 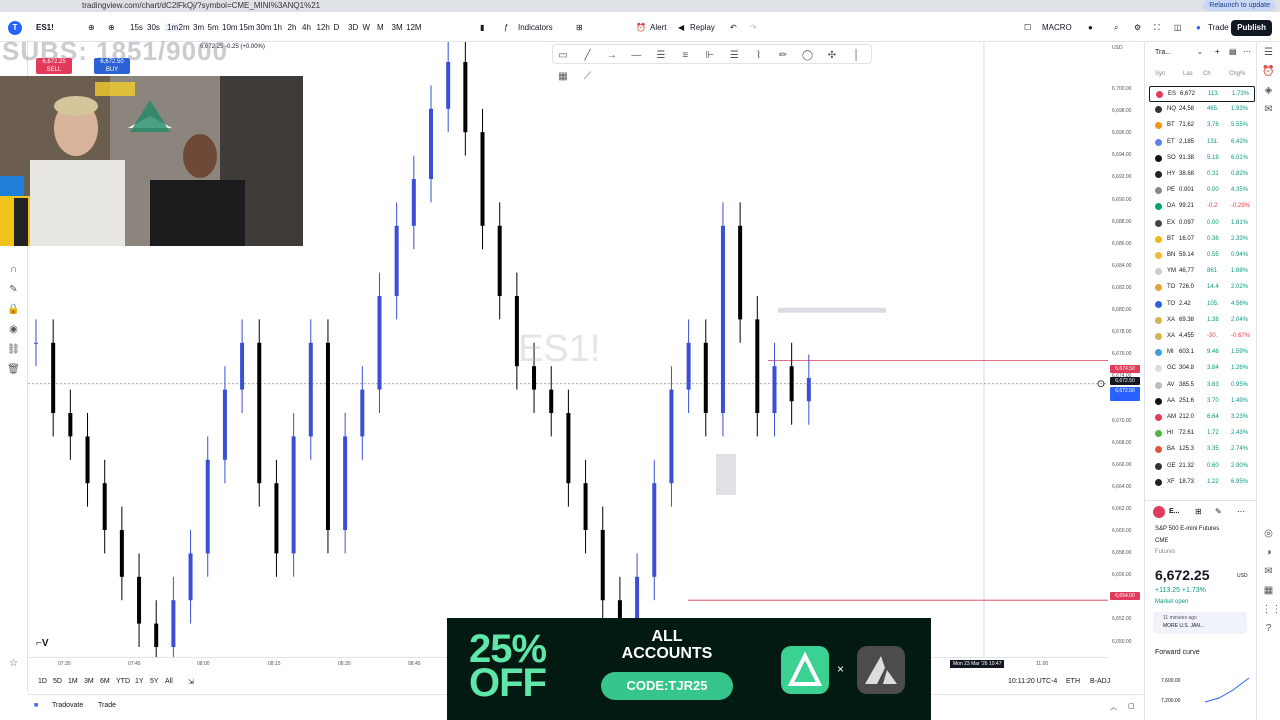 I want to click on watchlist-row: ES 6,672 113. 1.73%, so click(x=1202, y=94).